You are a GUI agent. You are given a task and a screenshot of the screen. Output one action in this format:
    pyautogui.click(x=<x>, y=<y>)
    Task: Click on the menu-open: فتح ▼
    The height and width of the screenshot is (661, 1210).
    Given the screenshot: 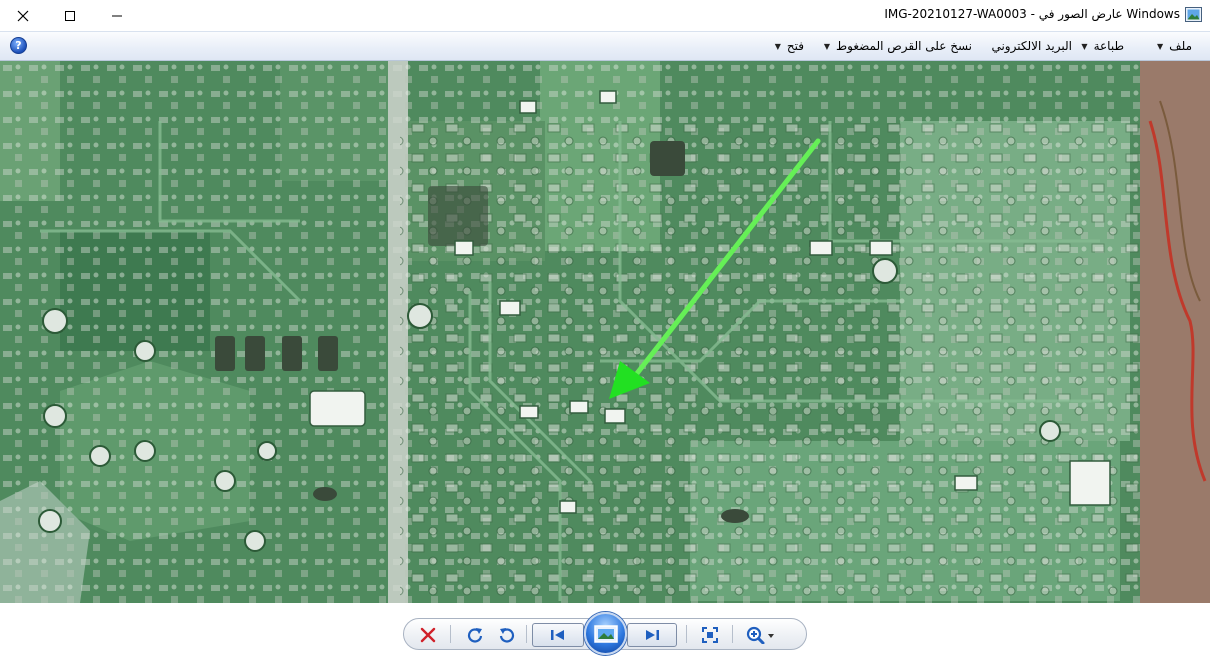 What is the action you would take?
    pyautogui.click(x=789, y=46)
    